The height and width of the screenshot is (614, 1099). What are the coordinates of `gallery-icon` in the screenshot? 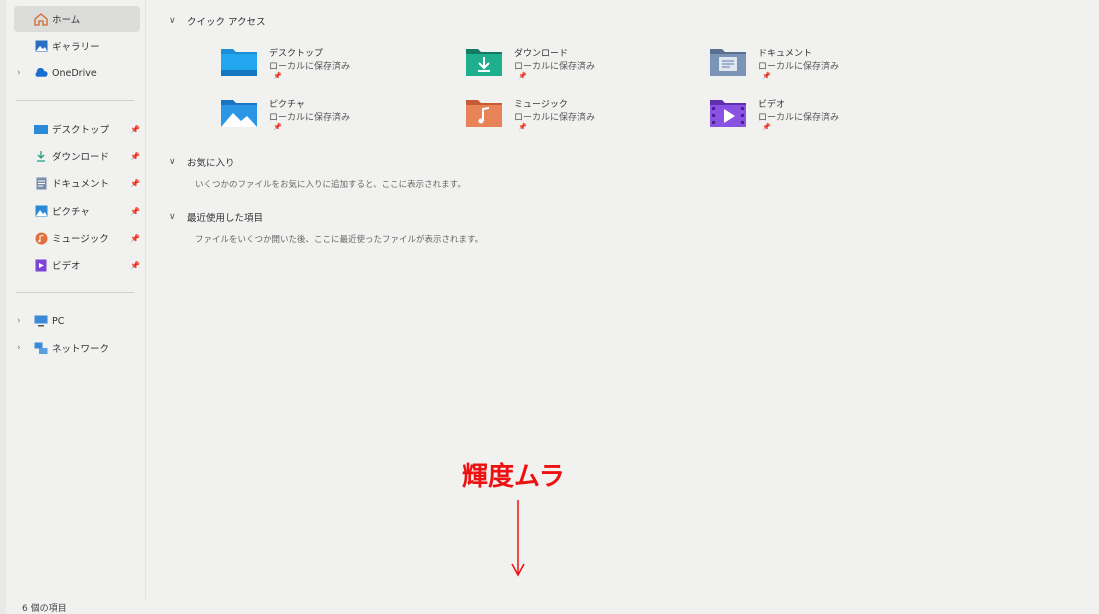 It's located at (41, 46).